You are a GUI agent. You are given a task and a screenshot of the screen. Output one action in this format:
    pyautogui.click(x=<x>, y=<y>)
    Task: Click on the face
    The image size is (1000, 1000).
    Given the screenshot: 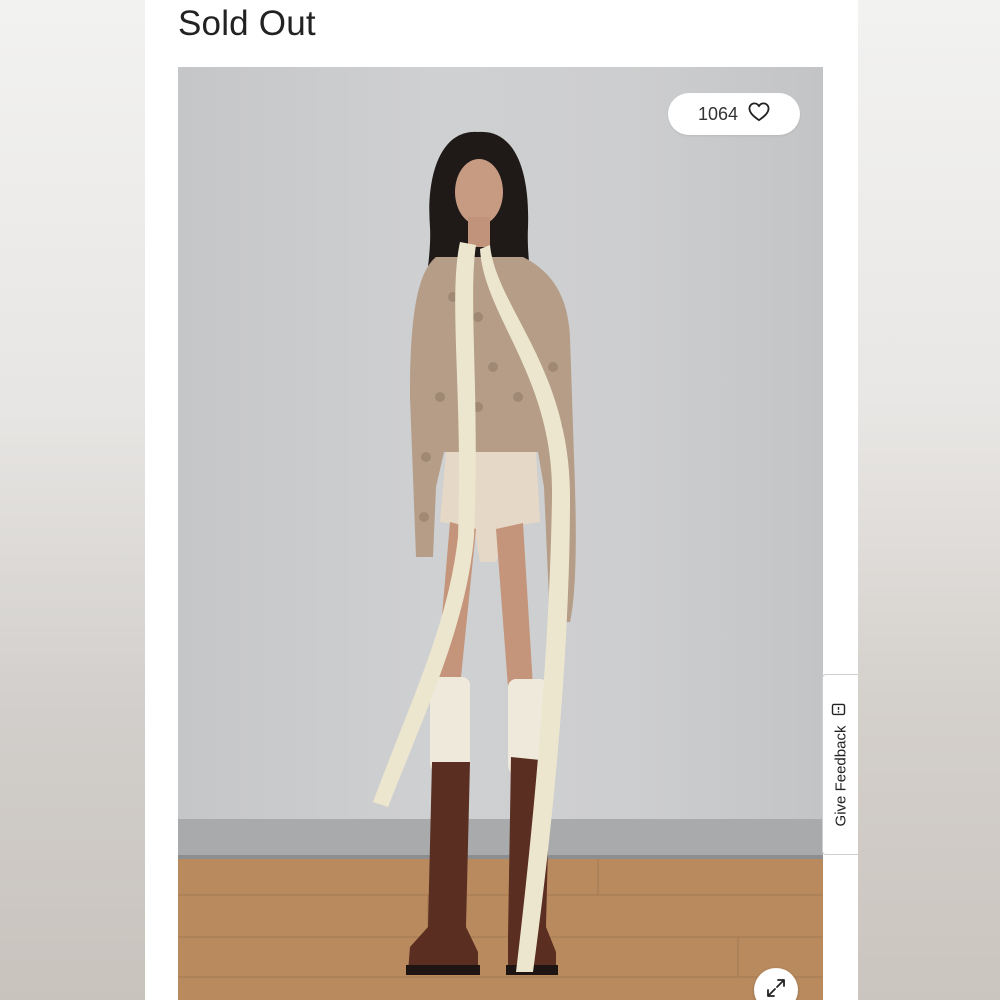 What is the action you would take?
    pyautogui.click(x=479, y=192)
    